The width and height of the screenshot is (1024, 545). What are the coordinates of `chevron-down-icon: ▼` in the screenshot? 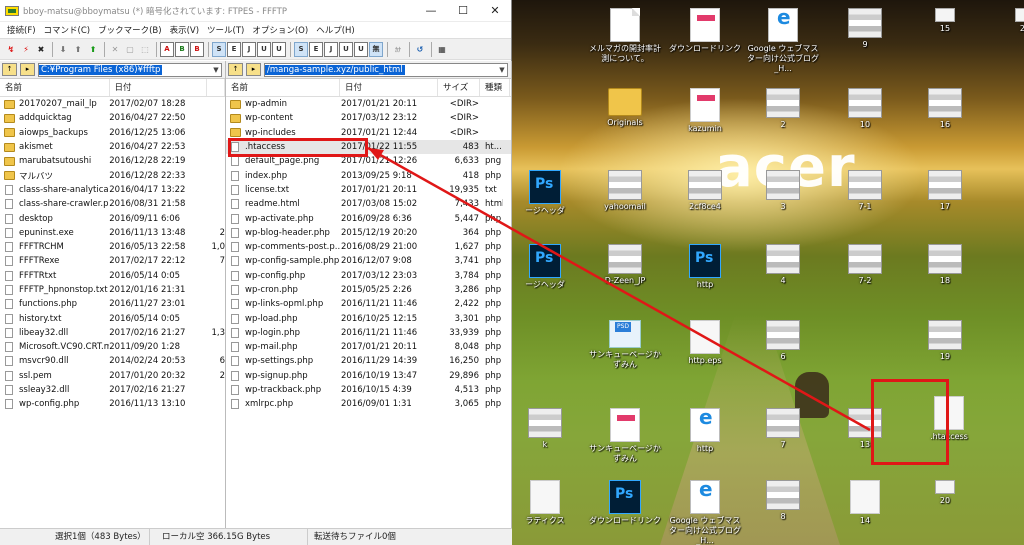 It's located at (216, 70).